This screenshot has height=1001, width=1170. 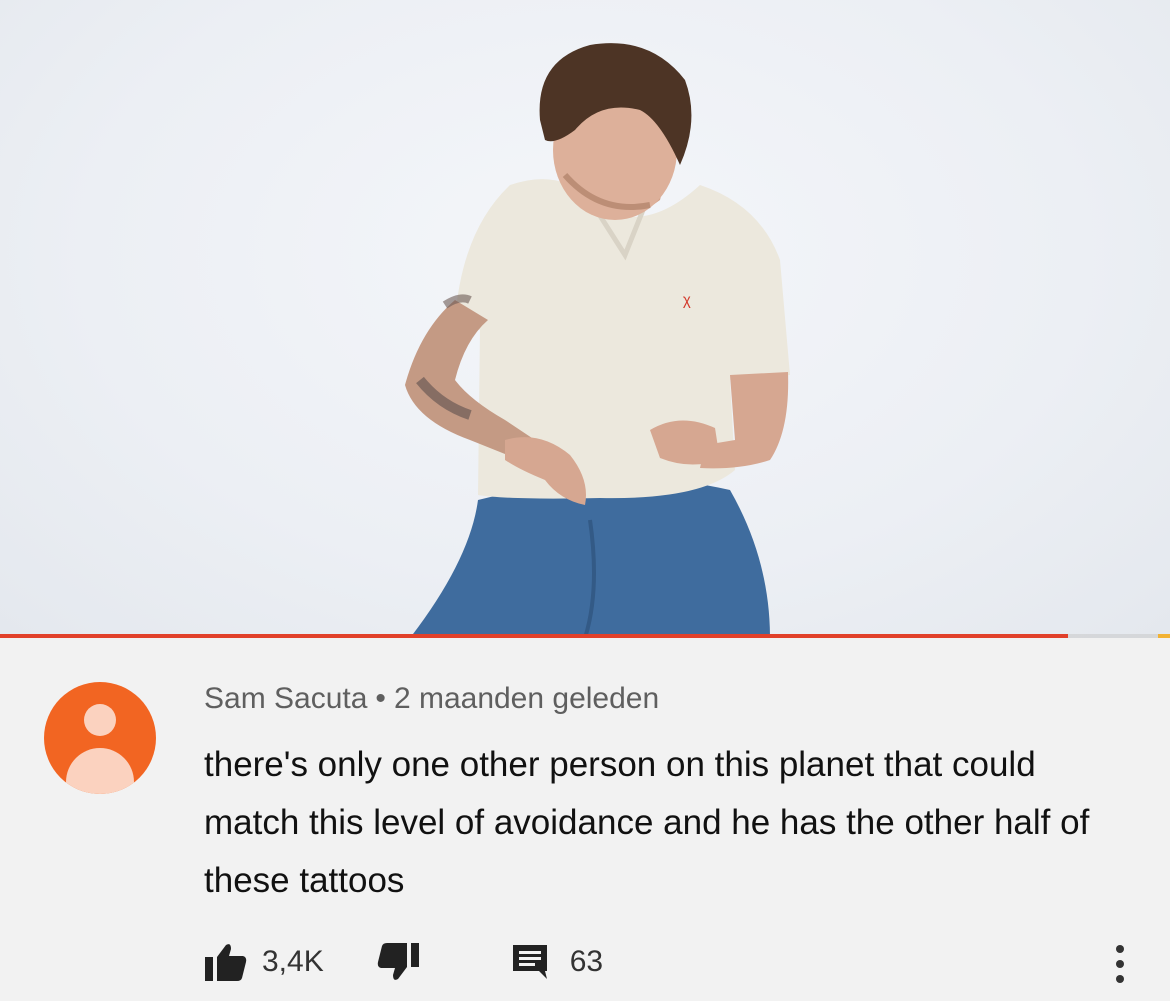 I want to click on comment-actions: 3,4K 63, so click(x=403, y=962).